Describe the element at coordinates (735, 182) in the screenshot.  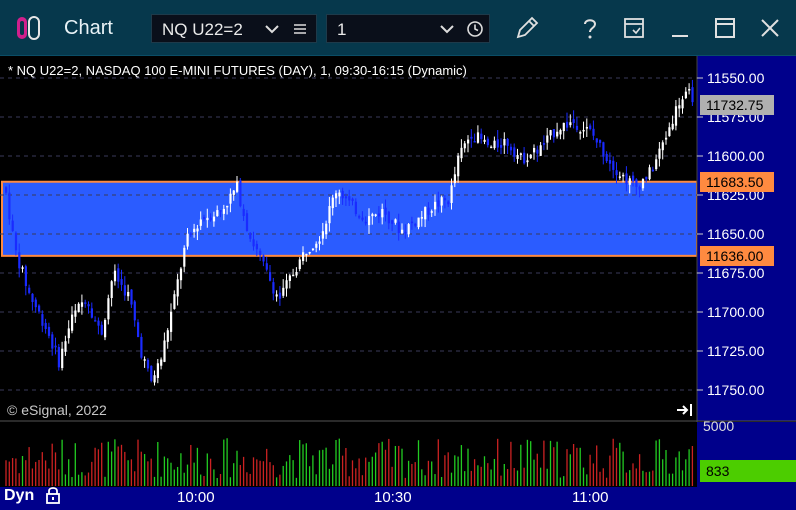
I see `zone-top-label: 11683.50` at that location.